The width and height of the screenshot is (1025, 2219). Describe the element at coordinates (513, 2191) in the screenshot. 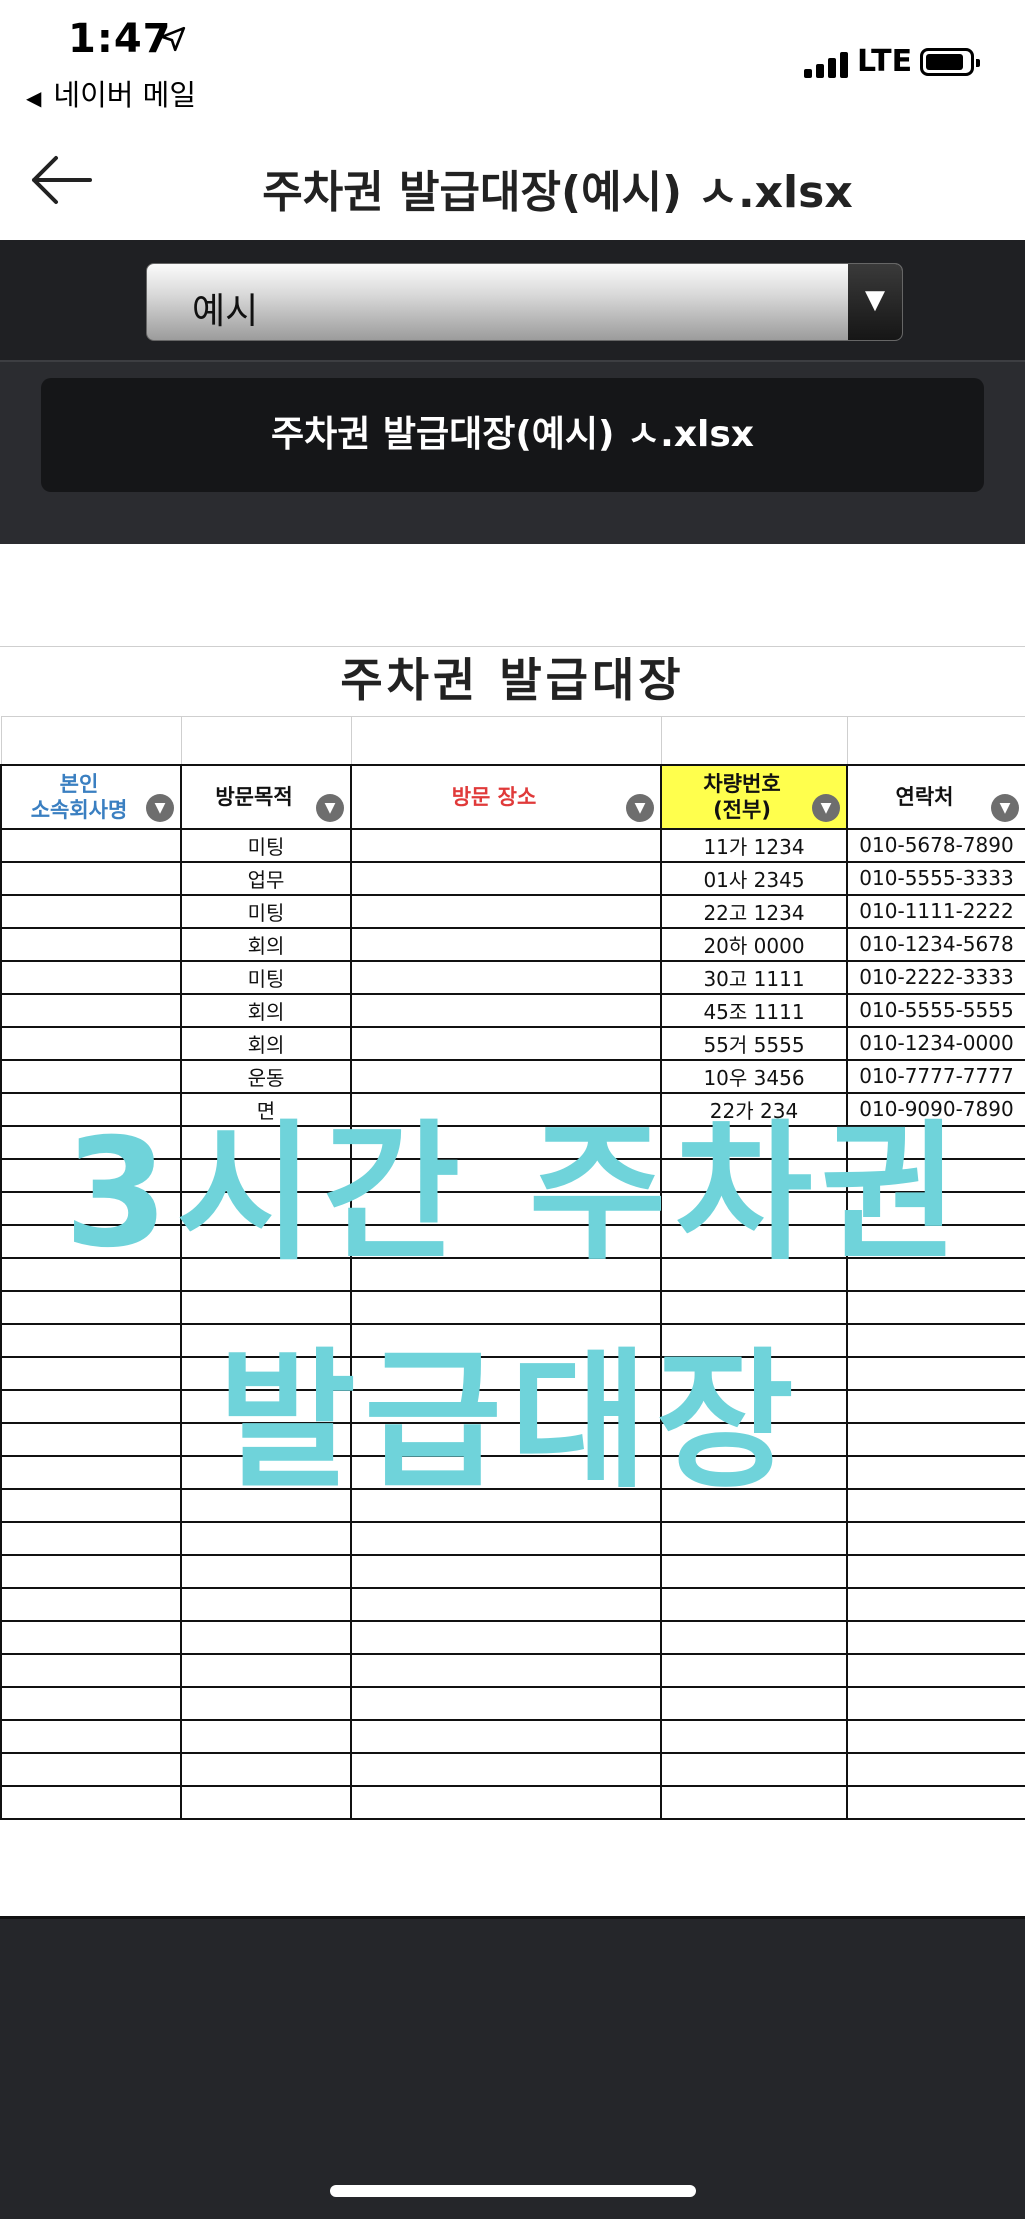

I see `home-indicator` at that location.